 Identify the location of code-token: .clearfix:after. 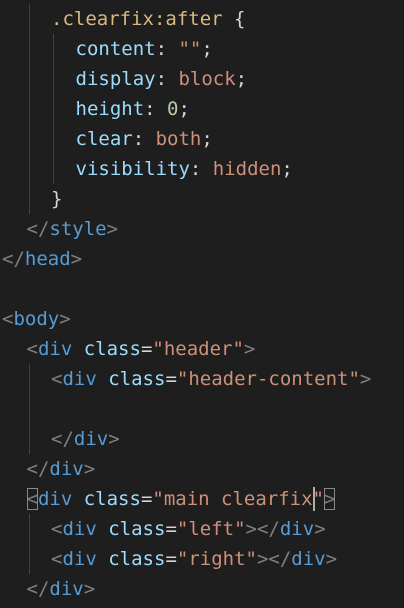
(137, 19).